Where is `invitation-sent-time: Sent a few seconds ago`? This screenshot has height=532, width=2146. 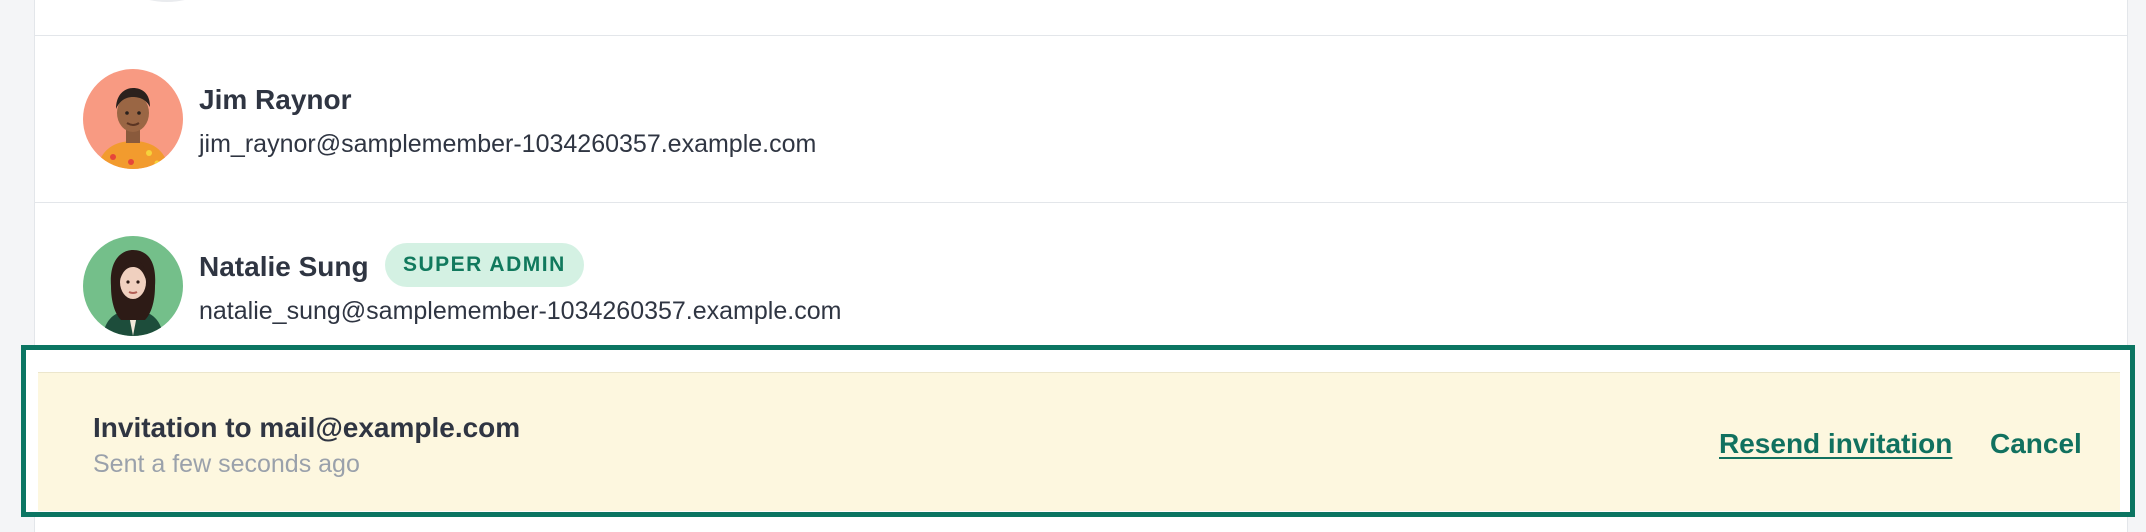 invitation-sent-time: Sent a few seconds ago is located at coordinates (226, 464).